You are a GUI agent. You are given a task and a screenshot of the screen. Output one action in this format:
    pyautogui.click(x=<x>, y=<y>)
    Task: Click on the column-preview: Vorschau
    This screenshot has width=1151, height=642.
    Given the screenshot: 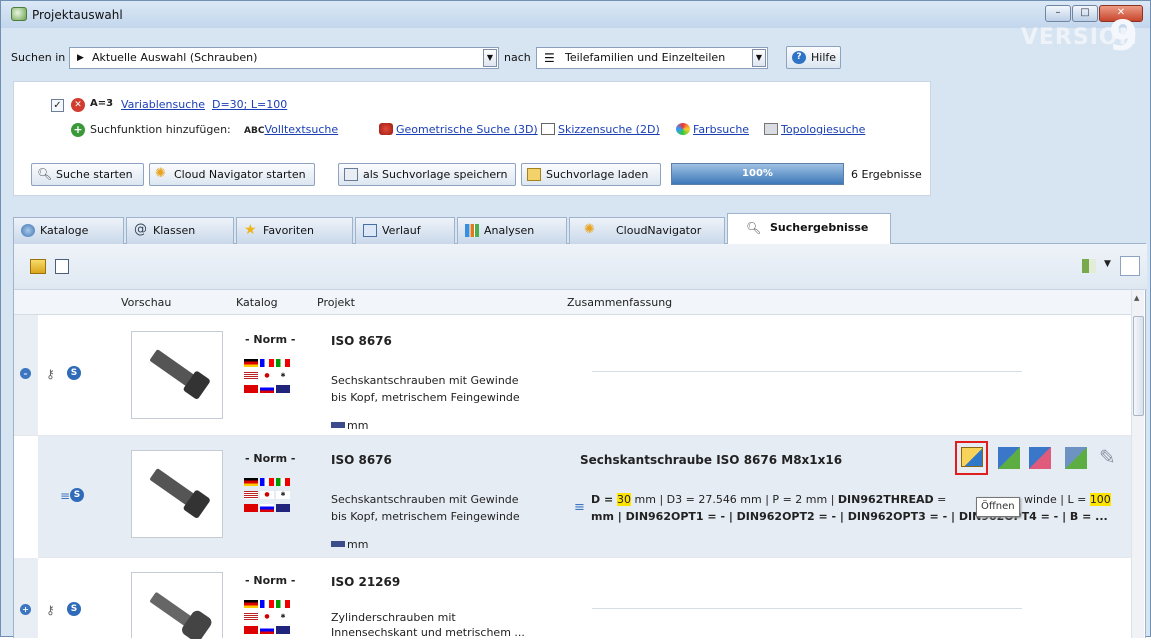 What is the action you would take?
    pyautogui.click(x=146, y=302)
    